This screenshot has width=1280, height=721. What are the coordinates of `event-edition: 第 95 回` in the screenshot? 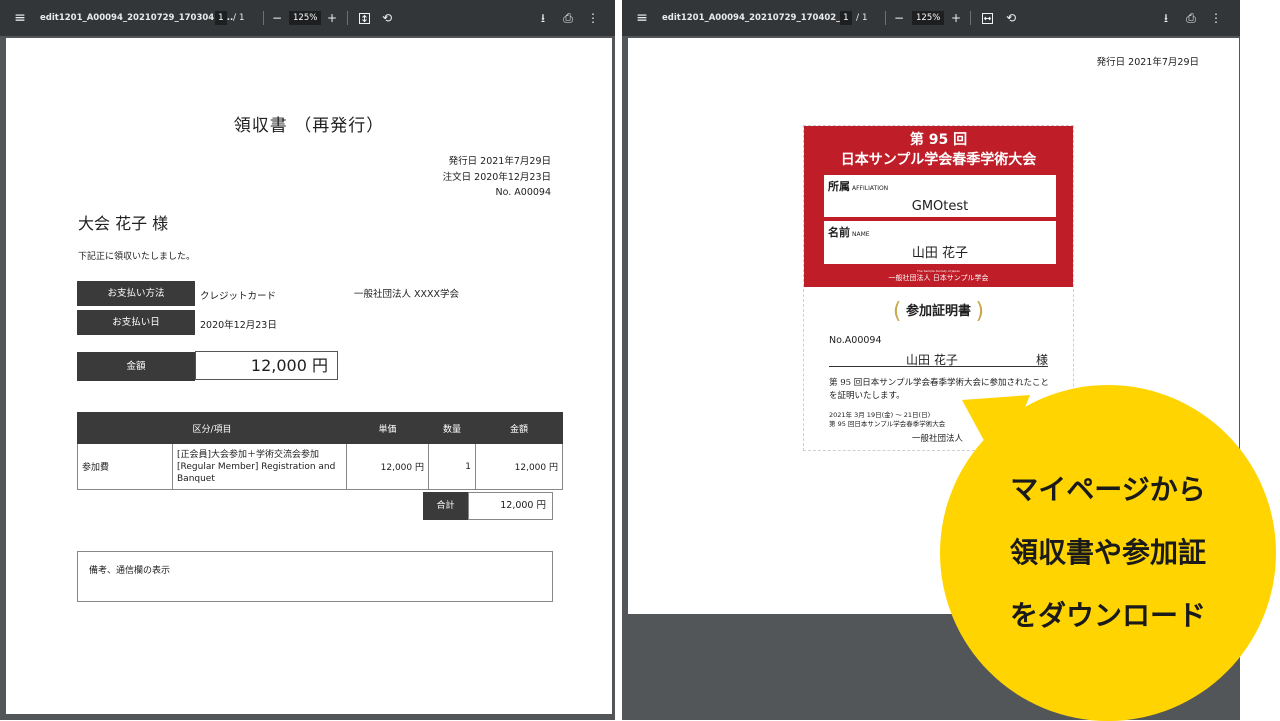 It's located at (938, 140).